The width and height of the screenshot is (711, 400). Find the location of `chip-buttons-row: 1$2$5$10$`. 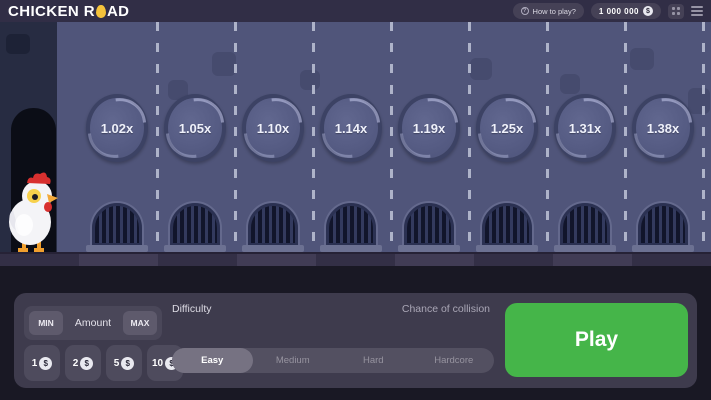

chip-buttons-row: 1$2$5$10$ is located at coordinates (103, 363).